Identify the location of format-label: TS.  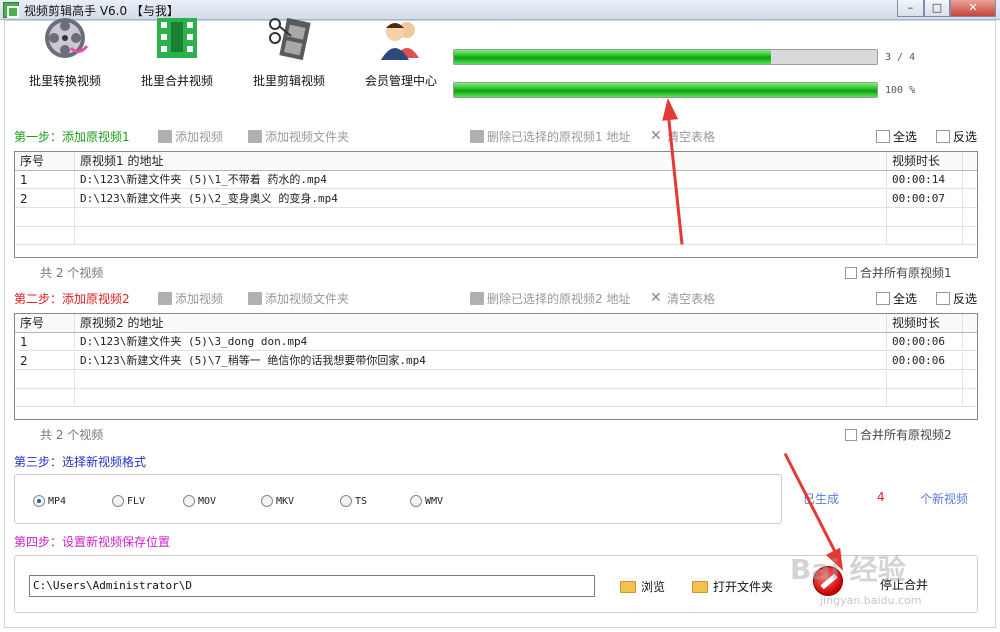
(361, 501).